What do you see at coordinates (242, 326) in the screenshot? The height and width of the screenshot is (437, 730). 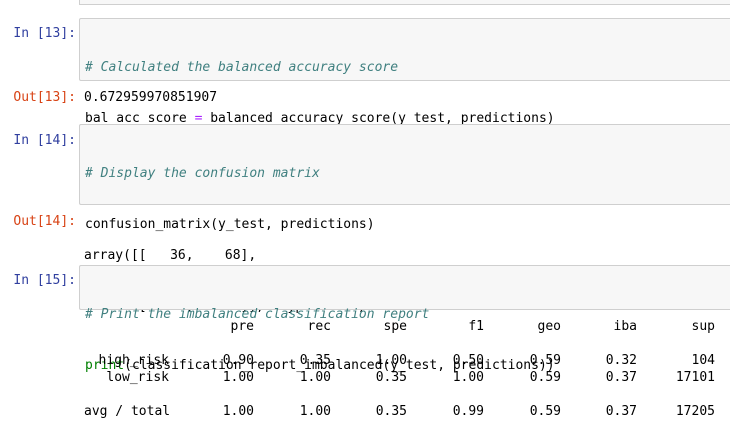 I see `report-header: pre` at bounding box center [242, 326].